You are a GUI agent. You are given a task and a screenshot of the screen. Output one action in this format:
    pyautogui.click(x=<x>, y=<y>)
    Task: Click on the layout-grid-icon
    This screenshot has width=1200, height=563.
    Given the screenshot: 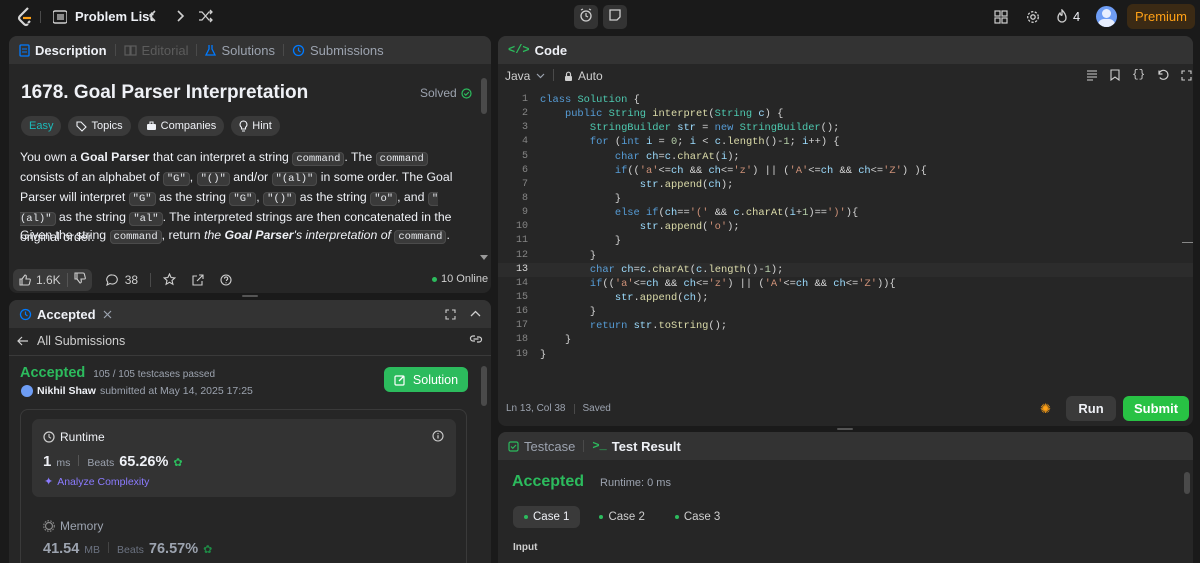 What is the action you would take?
    pyautogui.click(x=1001, y=17)
    